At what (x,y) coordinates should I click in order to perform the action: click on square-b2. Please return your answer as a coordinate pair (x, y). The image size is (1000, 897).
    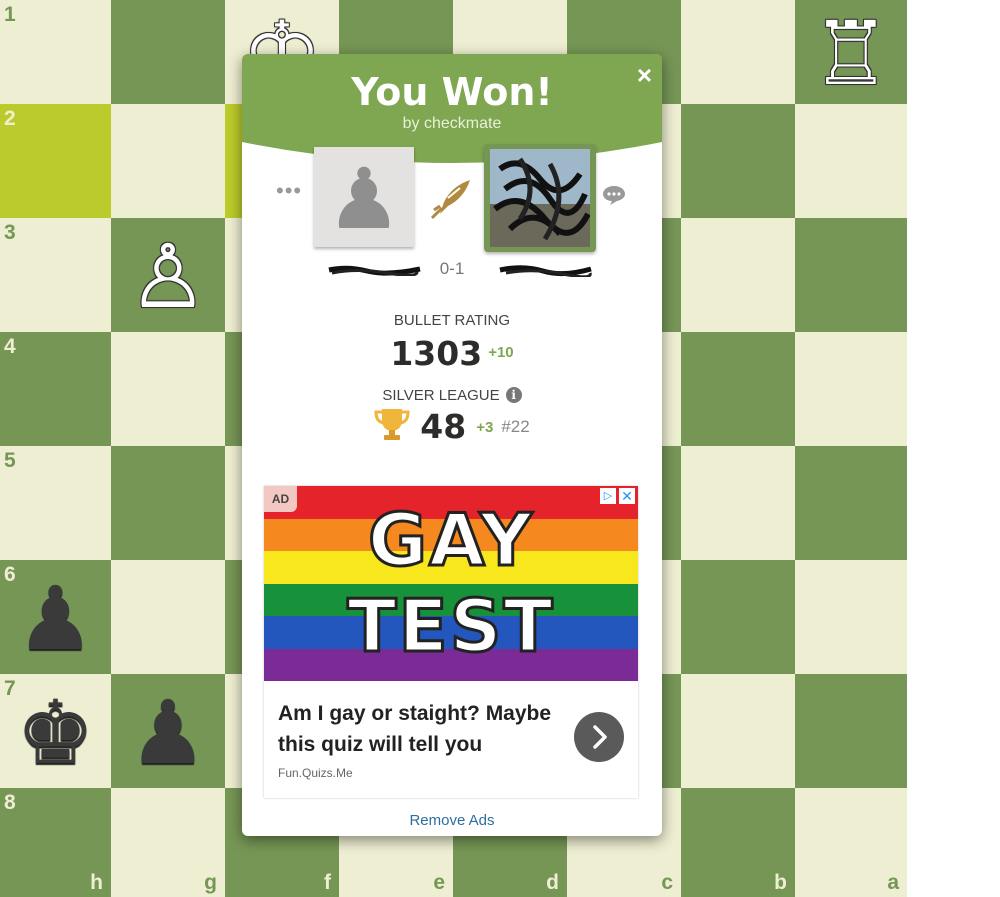
    Looking at the image, I should click on (738, 161).